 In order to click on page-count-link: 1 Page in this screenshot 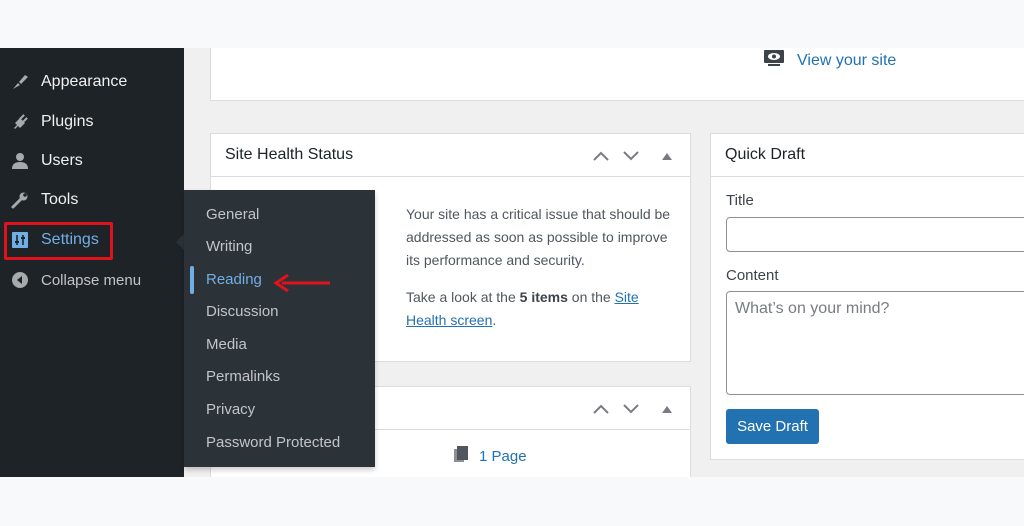, I will do `click(490, 456)`.